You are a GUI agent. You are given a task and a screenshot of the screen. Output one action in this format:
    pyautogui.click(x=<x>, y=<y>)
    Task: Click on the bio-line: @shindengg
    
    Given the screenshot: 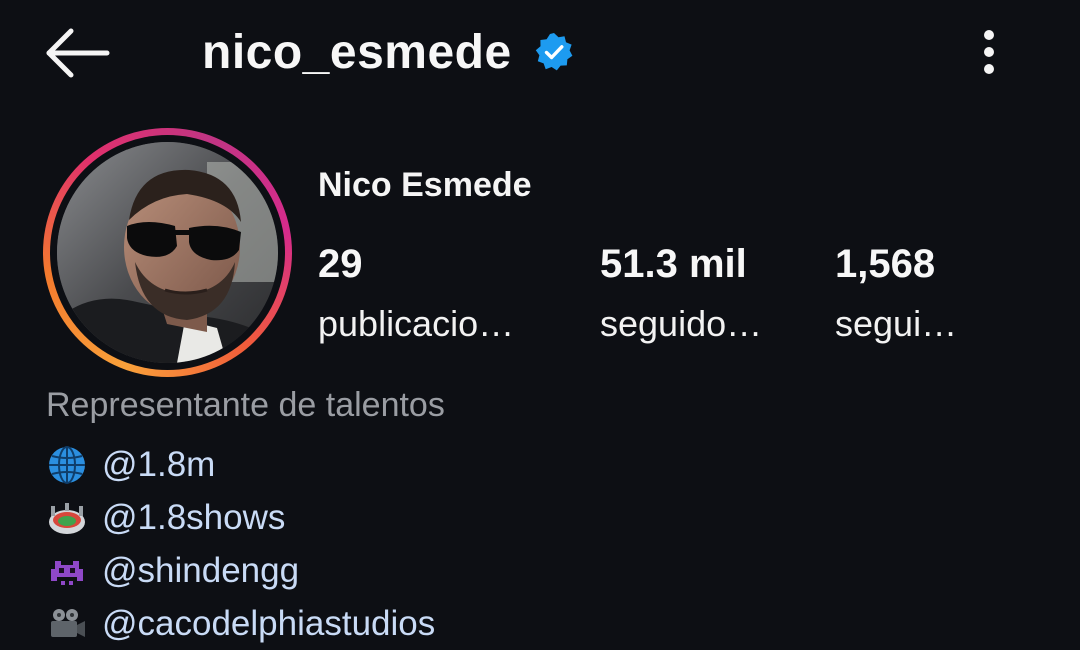 What is the action you would take?
    pyautogui.click(x=240, y=570)
    